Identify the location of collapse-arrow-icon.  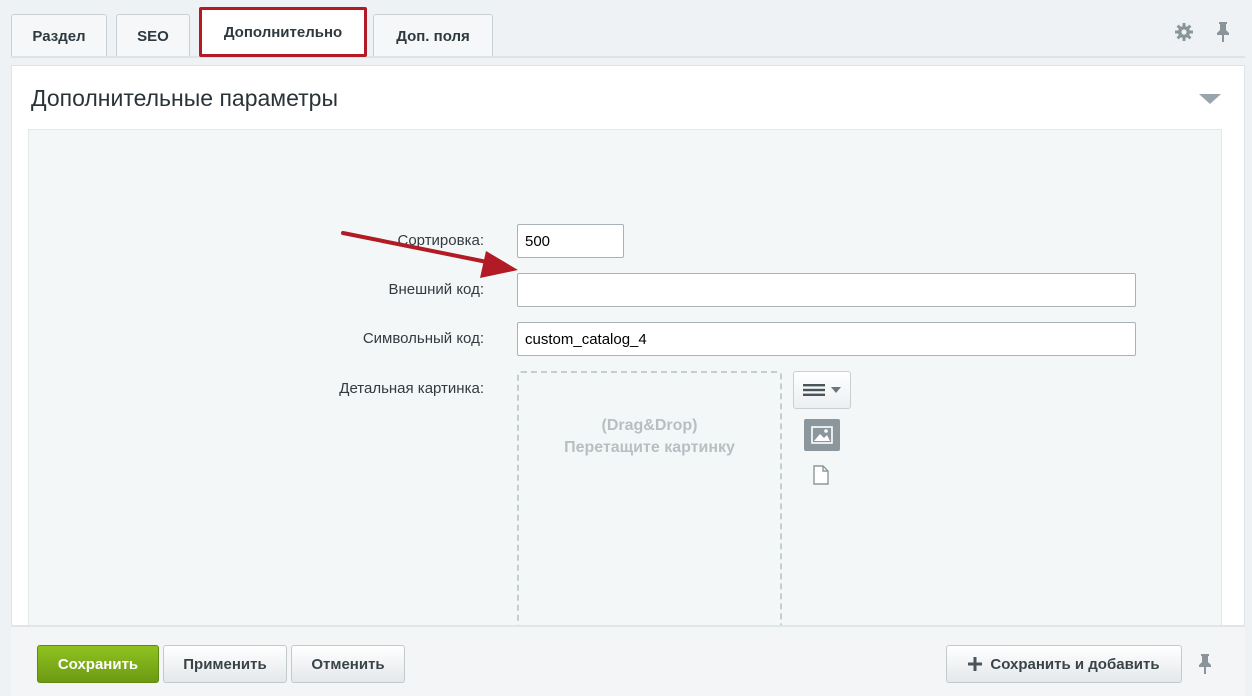
(1210, 99).